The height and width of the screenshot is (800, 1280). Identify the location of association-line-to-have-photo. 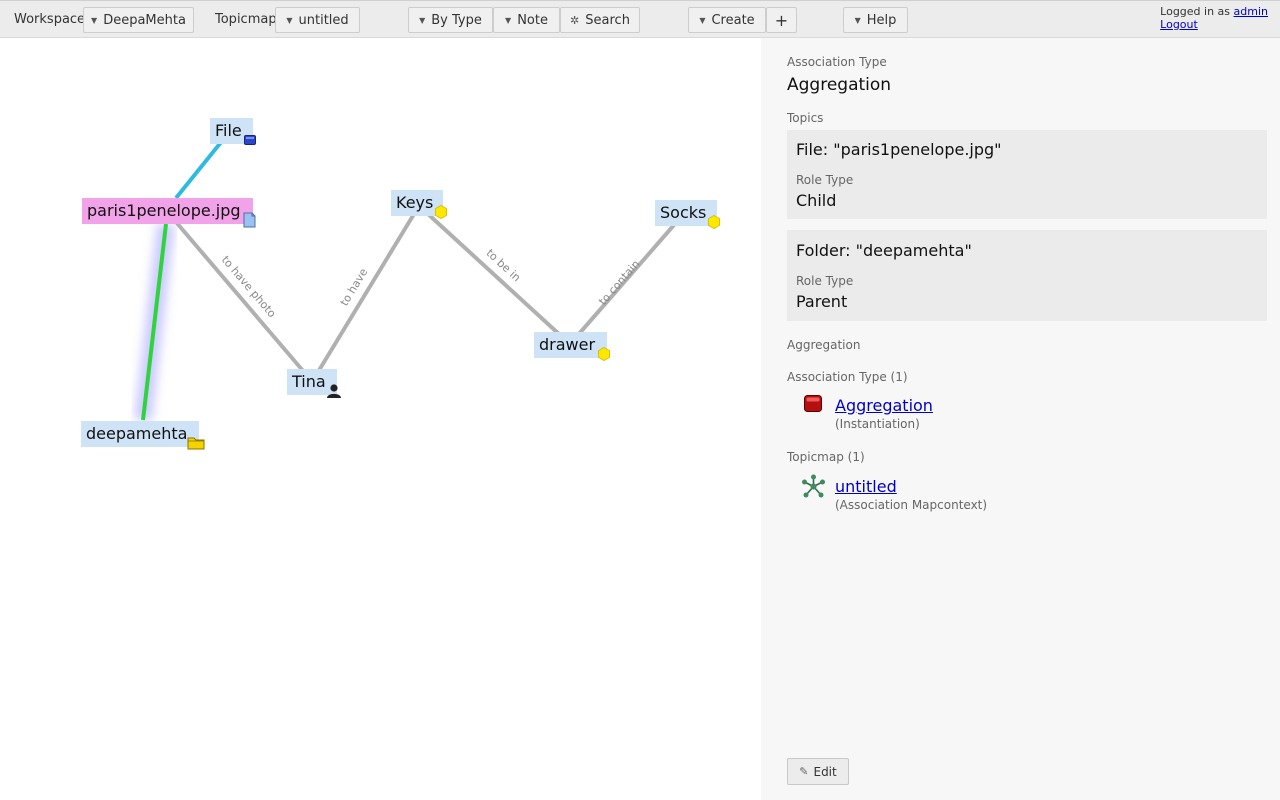
(240, 297).